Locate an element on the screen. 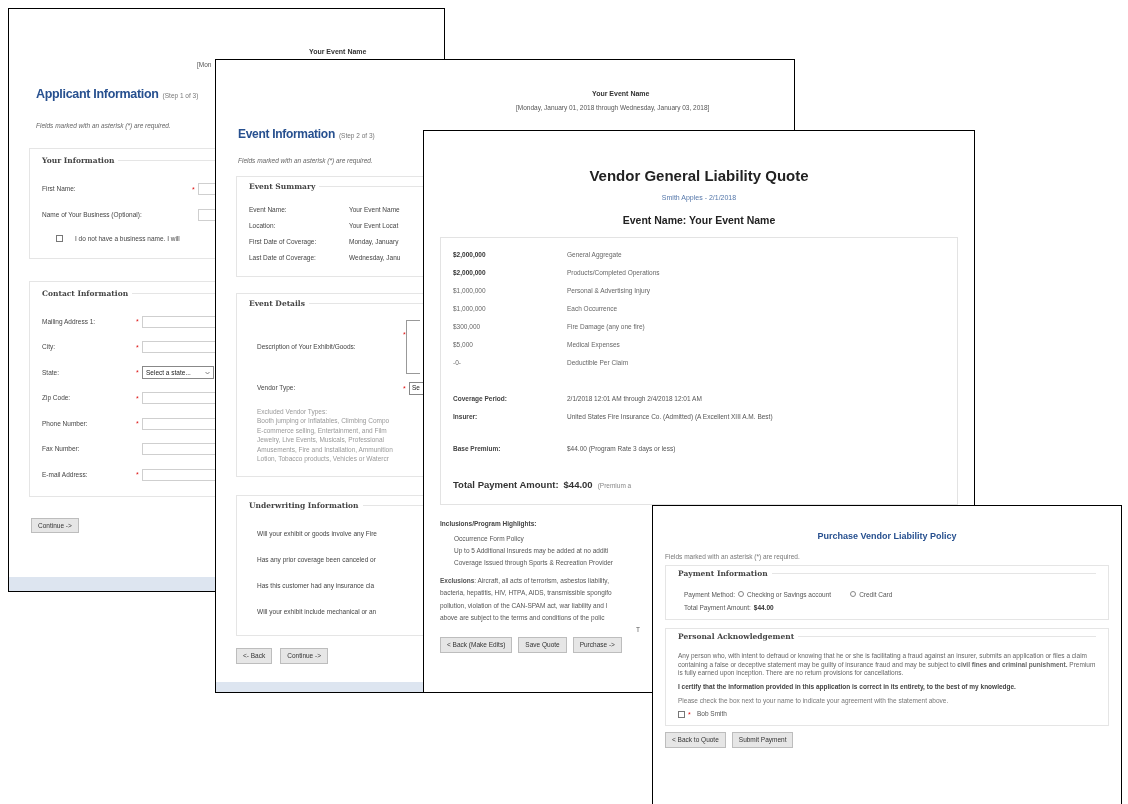 This screenshot has height=804, width=1128. total-value: $44.00 is located at coordinates (578, 484).